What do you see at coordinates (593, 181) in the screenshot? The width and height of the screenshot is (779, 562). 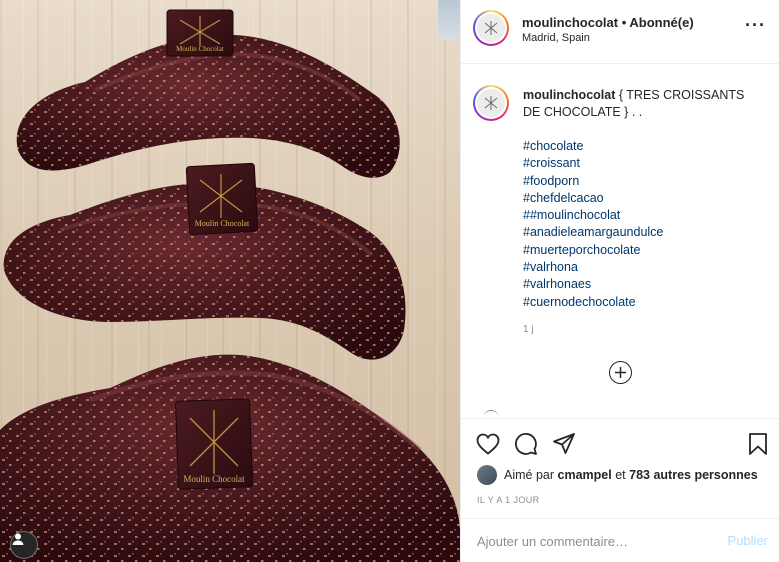 I see `hashtag-link: #foodporn` at bounding box center [593, 181].